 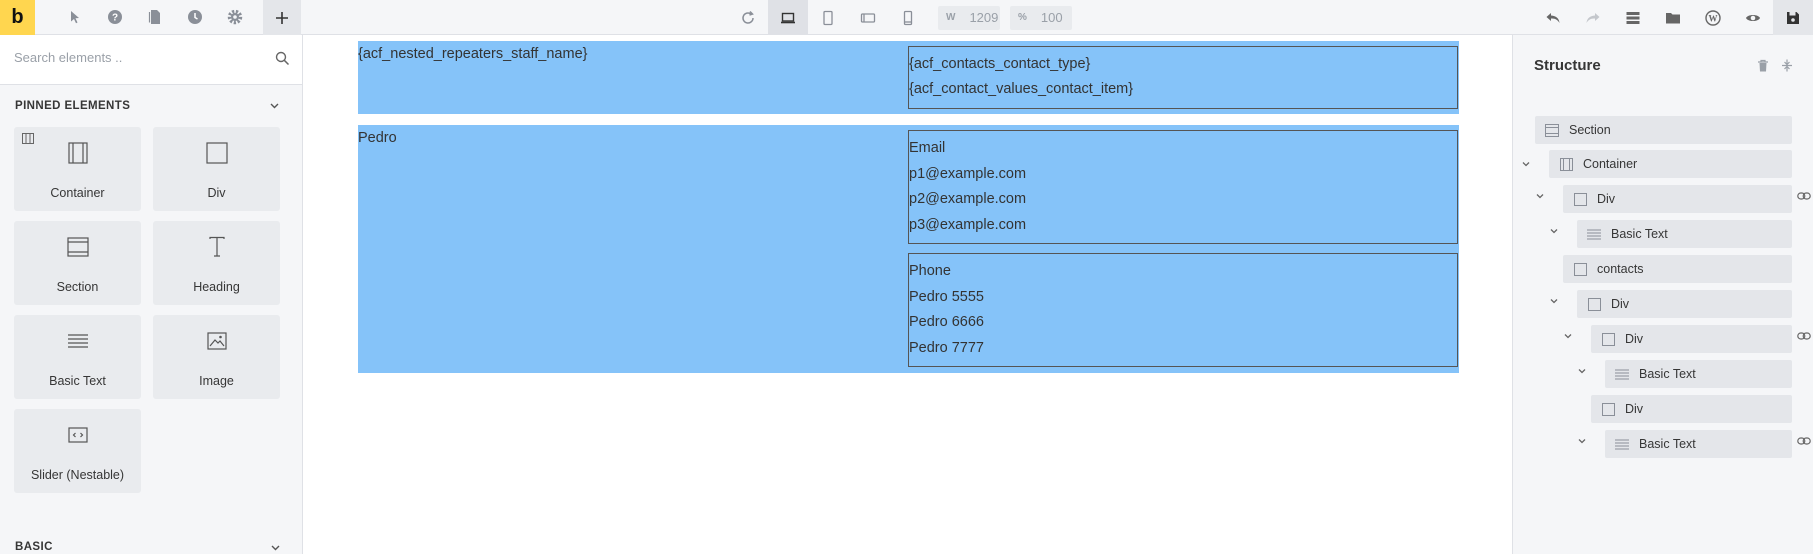 I want to click on save-button, so click(x=1793, y=17).